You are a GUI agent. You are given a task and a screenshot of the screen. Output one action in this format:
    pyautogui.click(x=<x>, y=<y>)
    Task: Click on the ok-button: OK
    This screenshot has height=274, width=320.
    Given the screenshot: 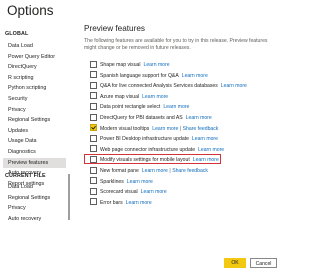 What is the action you would take?
    pyautogui.click(x=235, y=263)
    